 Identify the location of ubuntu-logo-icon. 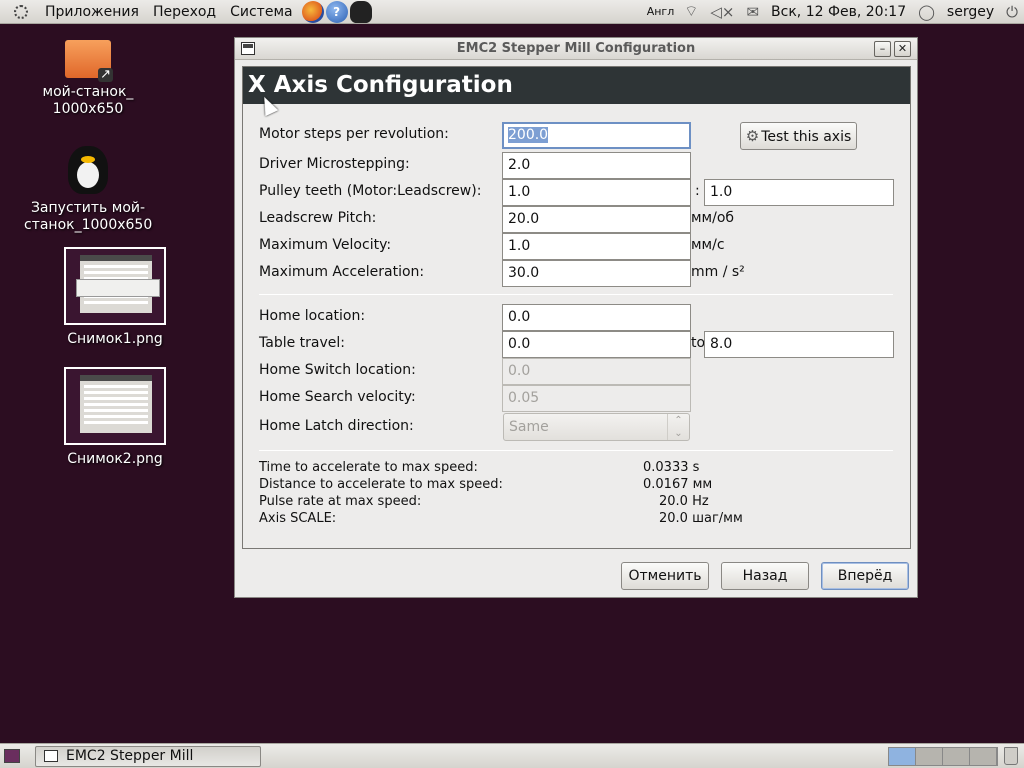
(21, 11).